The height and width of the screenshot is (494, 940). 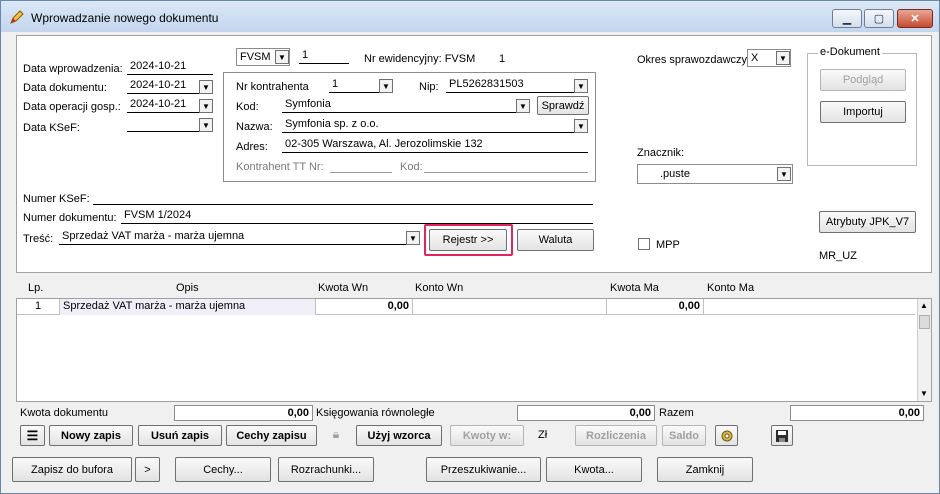 I want to click on adres-input: 02-305 Warszawa, Al. Jerozolimskie 132, so click(x=435, y=145).